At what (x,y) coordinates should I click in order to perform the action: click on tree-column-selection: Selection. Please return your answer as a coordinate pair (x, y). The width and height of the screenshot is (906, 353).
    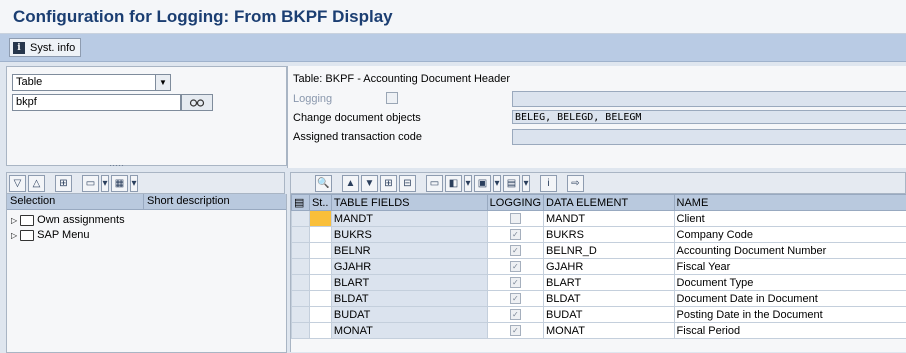
    Looking at the image, I should click on (75, 201).